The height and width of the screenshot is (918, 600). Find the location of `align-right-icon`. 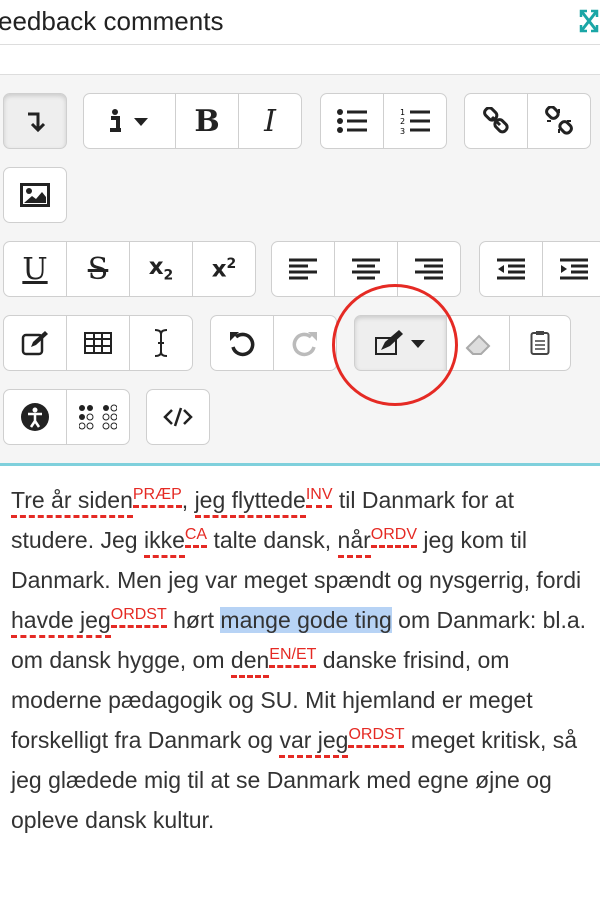

align-right-icon is located at coordinates (429, 269).